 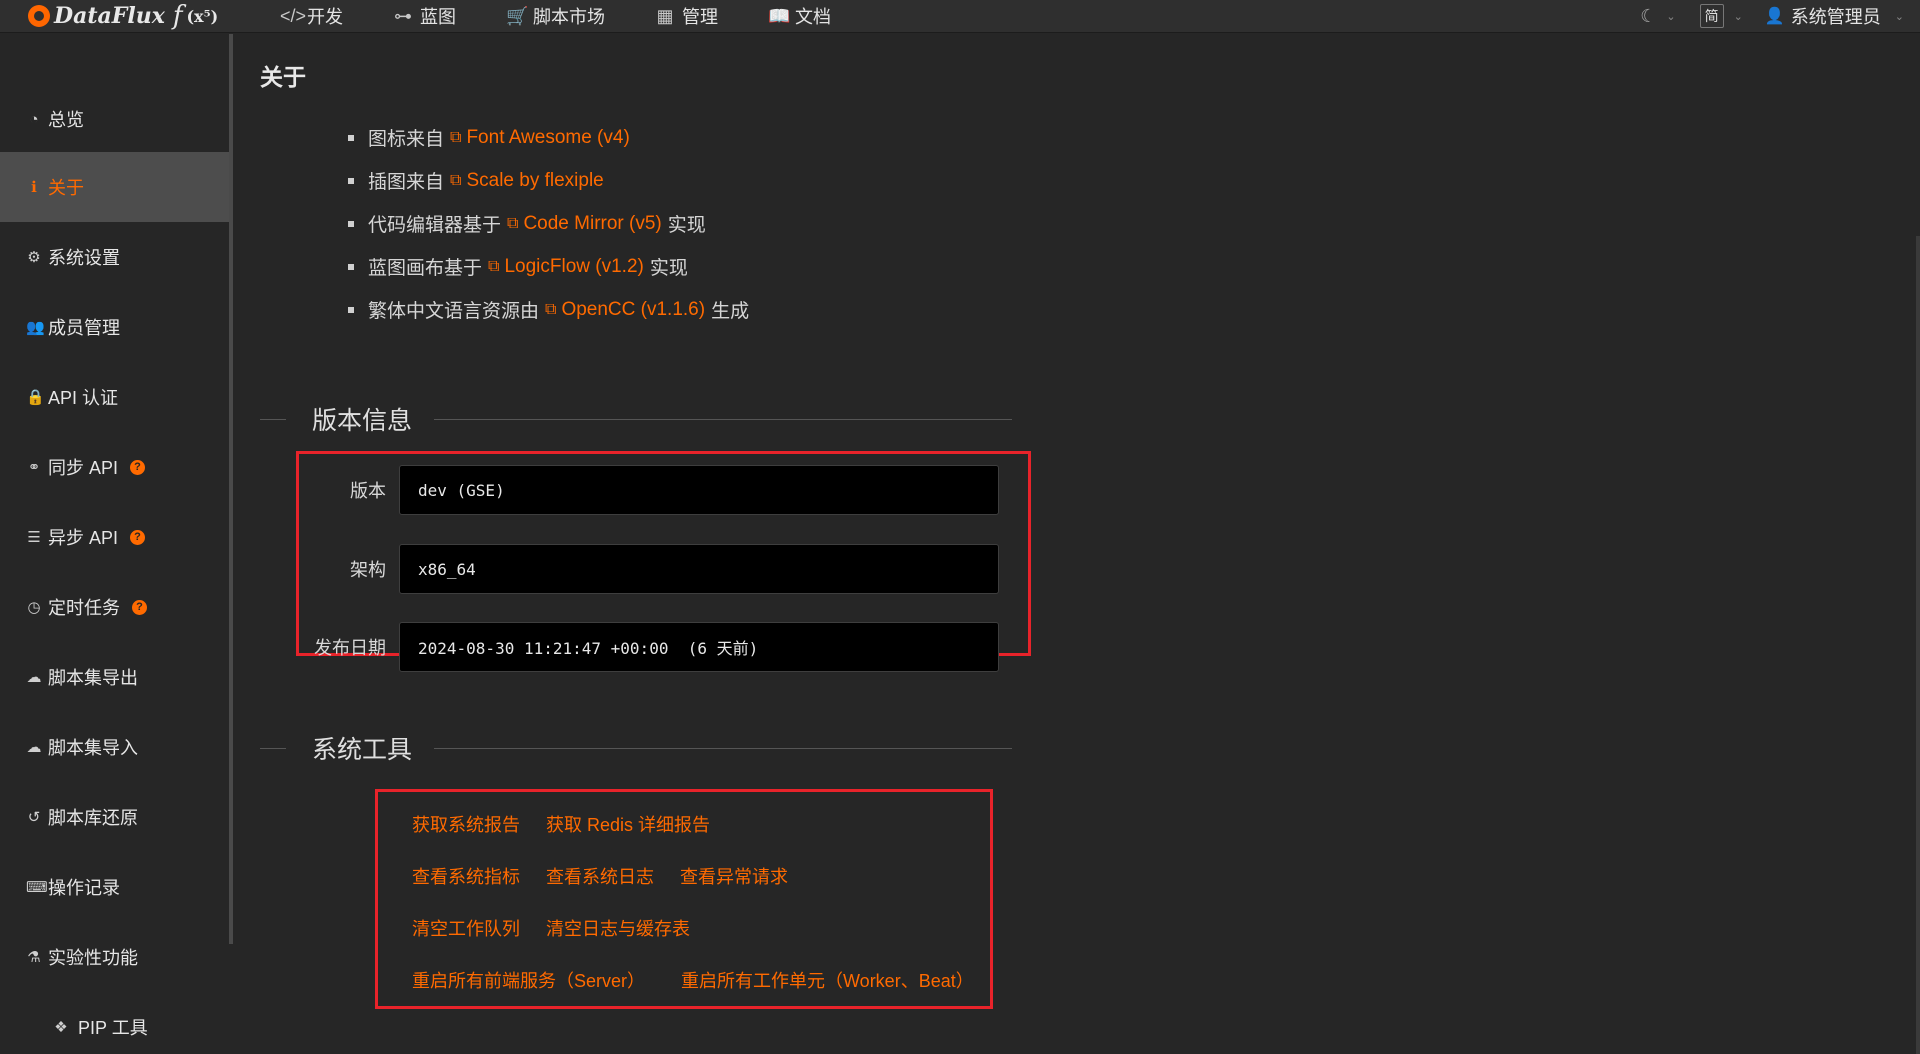 I want to click on credit-link-scale: Scale by flexiple, so click(x=534, y=181).